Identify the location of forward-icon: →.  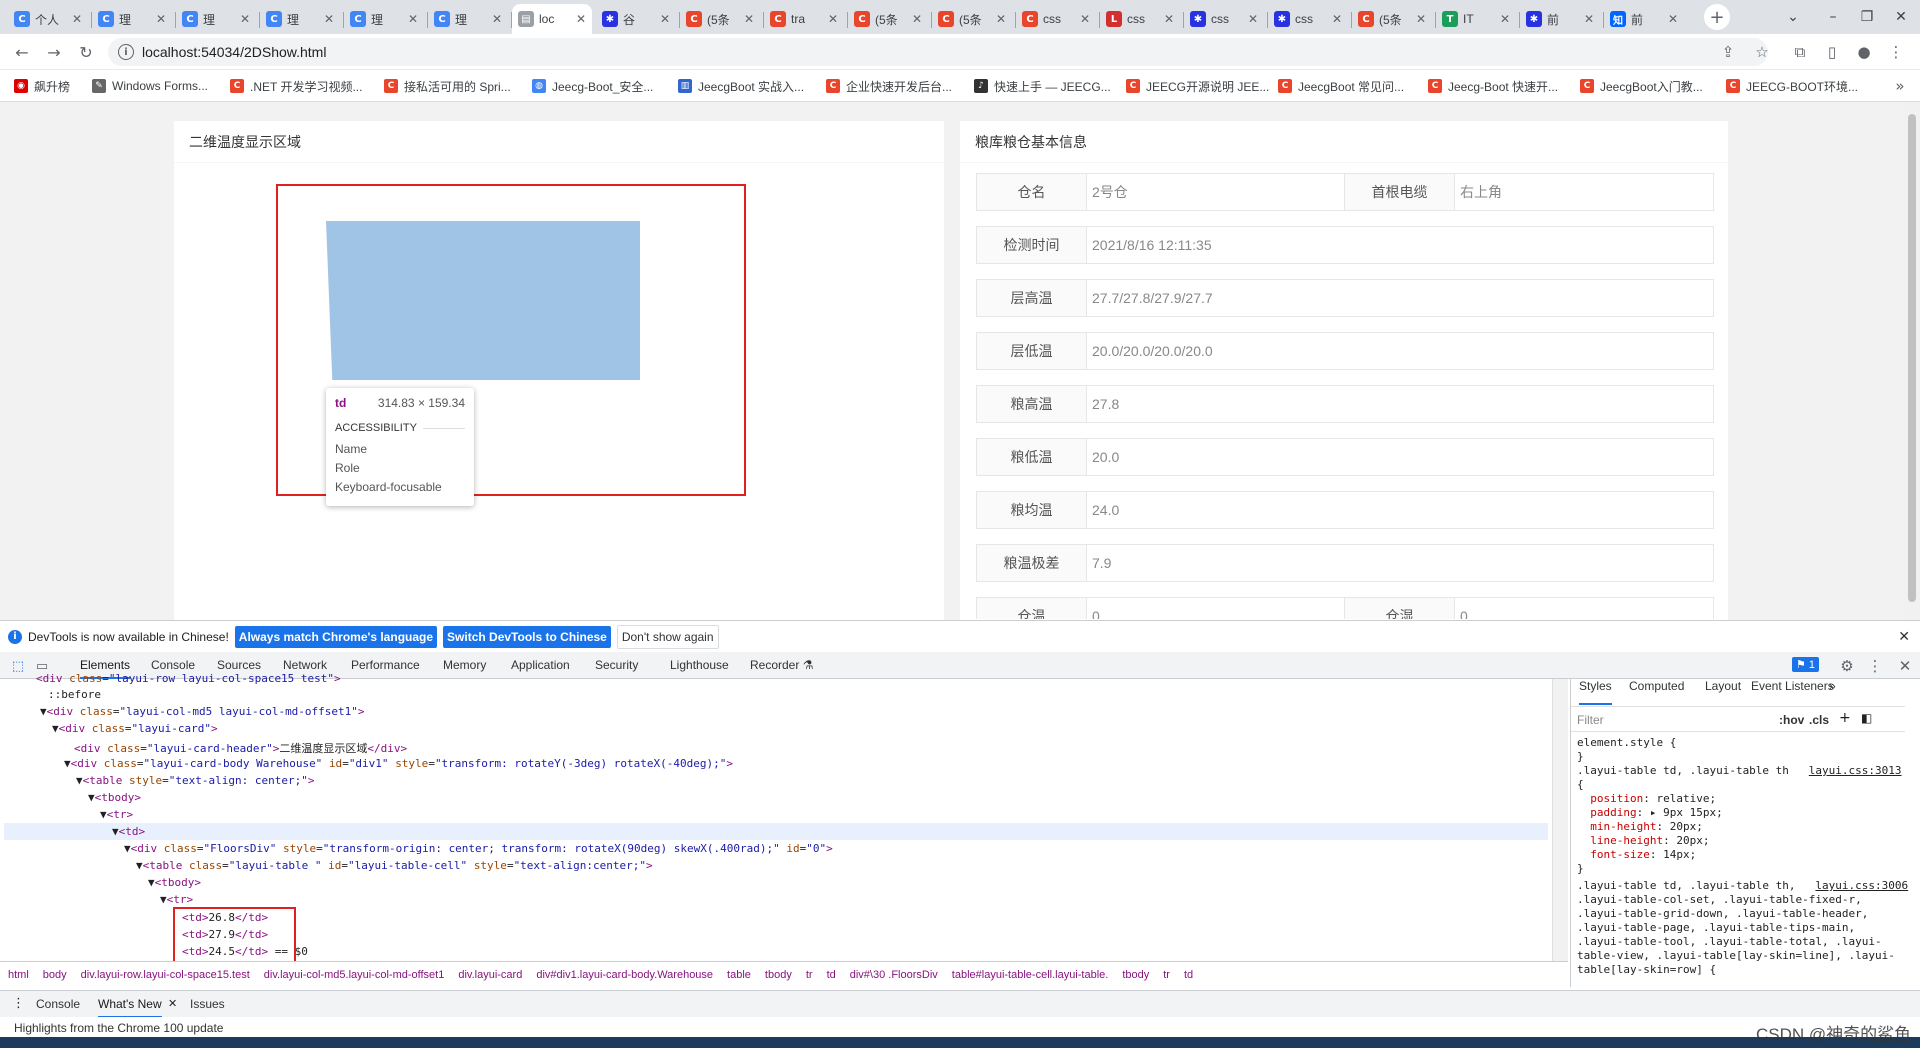
(54, 52).